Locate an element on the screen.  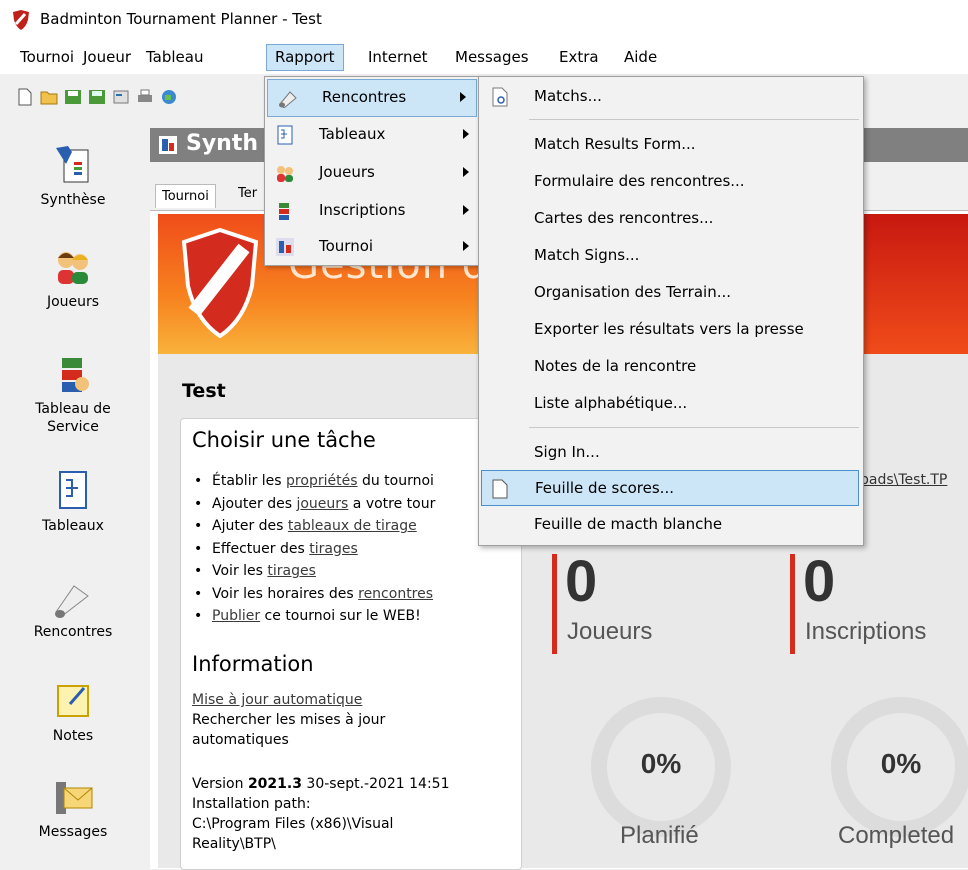
auto-update-link: Mise à jour automatique is located at coordinates (288, 700).